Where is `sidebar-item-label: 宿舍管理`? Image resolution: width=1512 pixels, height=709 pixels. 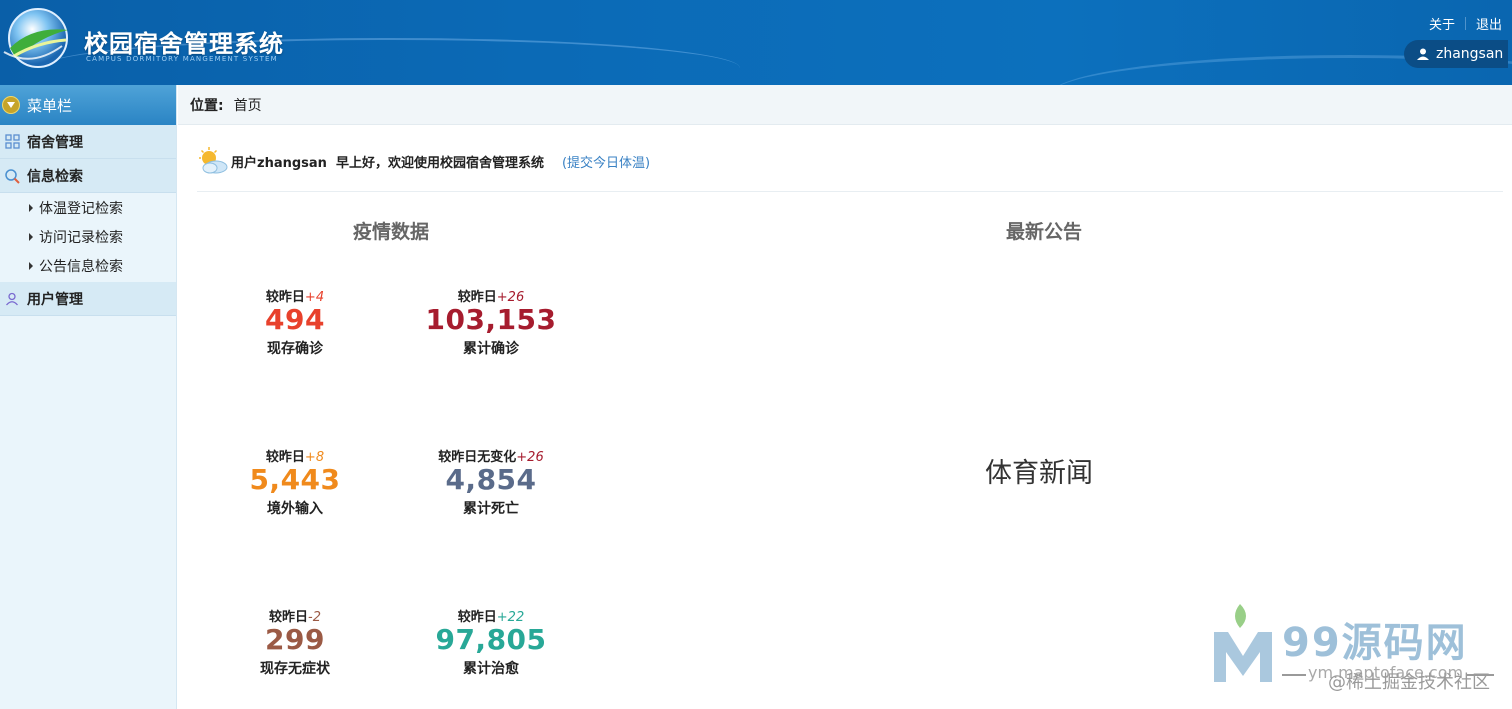 sidebar-item-label: 宿舍管理 is located at coordinates (55, 142).